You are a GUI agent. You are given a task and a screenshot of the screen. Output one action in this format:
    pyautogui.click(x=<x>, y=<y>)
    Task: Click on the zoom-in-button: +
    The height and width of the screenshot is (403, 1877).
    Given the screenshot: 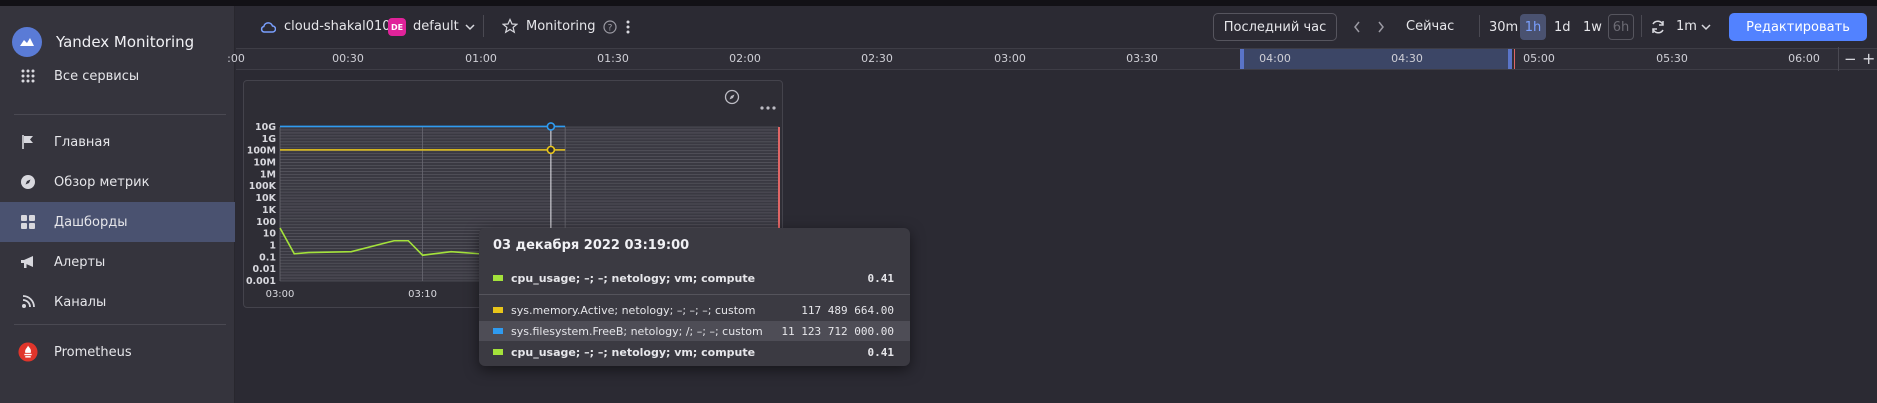 What is the action you would take?
    pyautogui.click(x=1868, y=58)
    